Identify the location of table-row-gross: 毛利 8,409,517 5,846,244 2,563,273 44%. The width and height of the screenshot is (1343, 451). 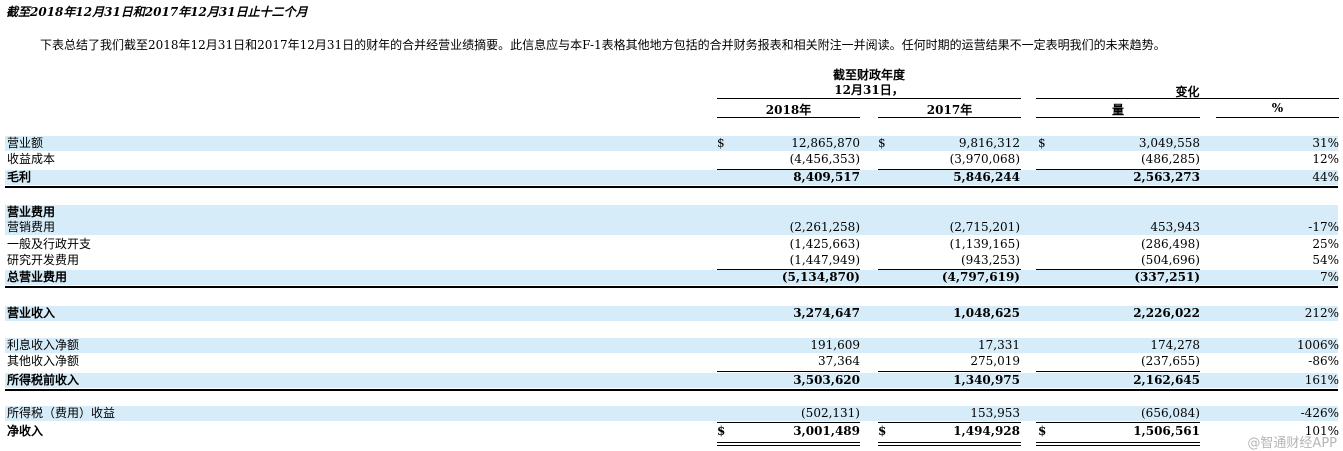
(671, 177).